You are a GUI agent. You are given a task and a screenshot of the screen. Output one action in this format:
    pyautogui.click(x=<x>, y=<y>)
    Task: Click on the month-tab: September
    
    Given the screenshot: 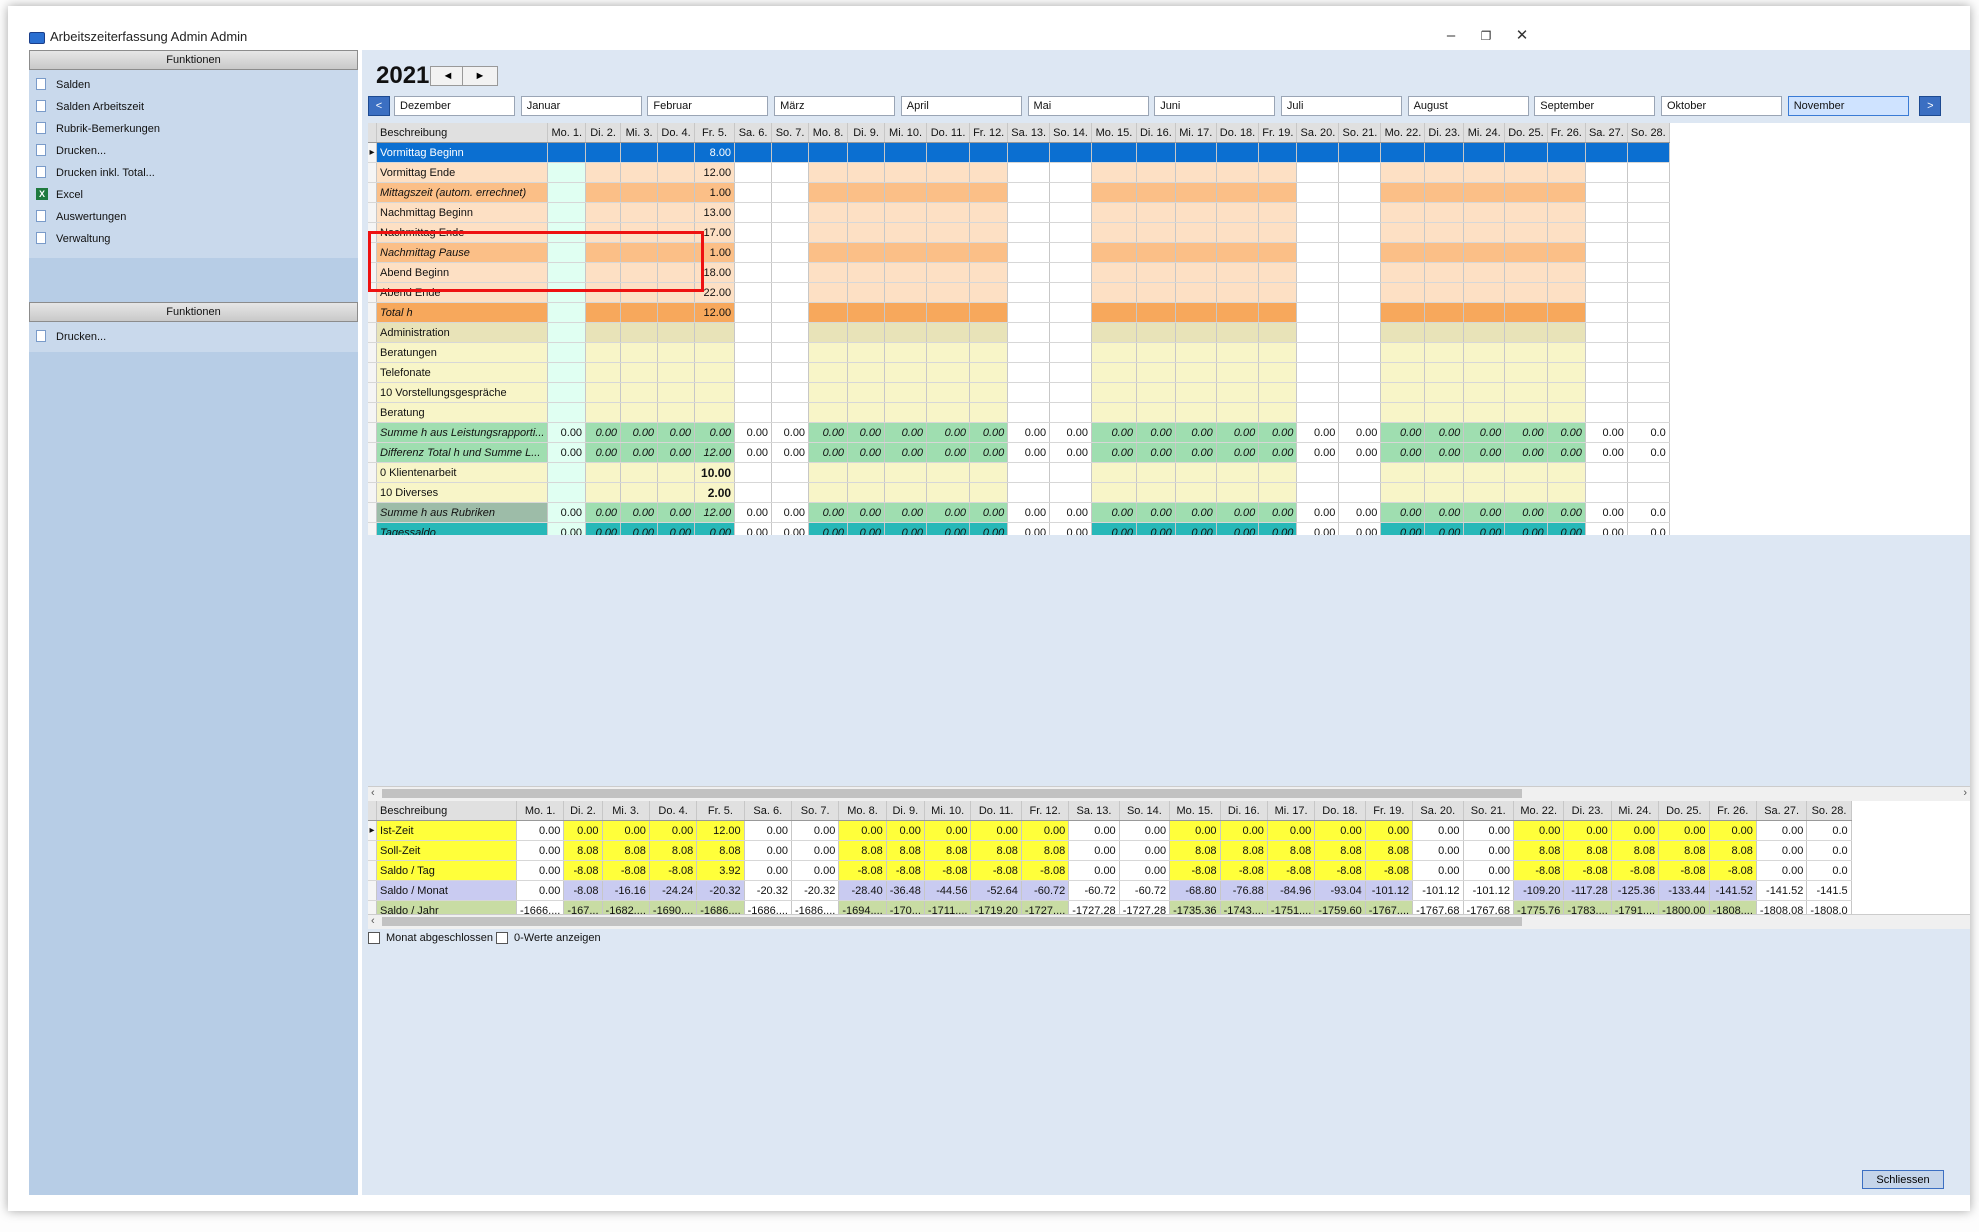 What is the action you would take?
    pyautogui.click(x=1595, y=106)
    